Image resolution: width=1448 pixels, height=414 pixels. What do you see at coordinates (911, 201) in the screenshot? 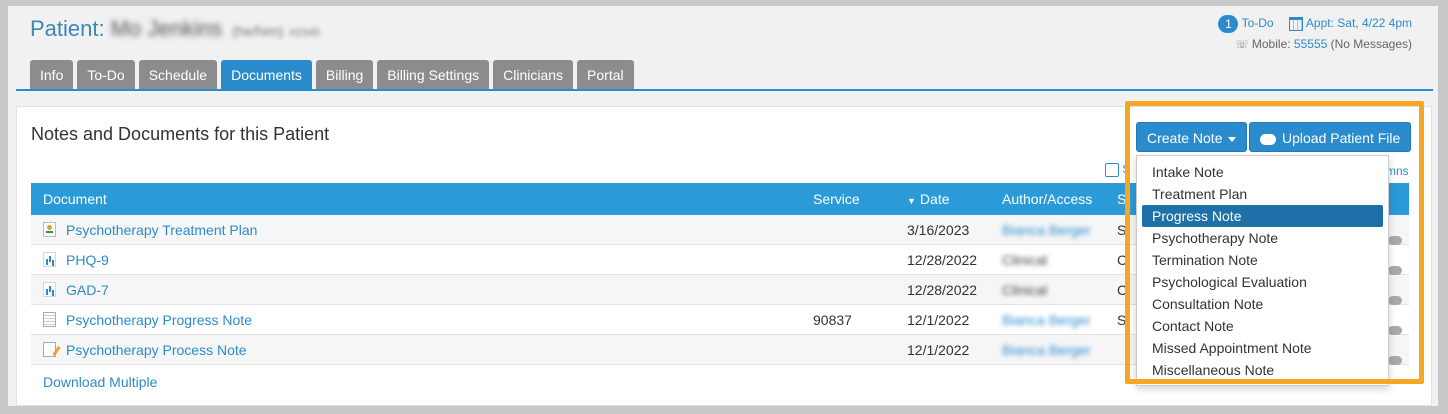
I see `sort-desc-icon: ▼` at bounding box center [911, 201].